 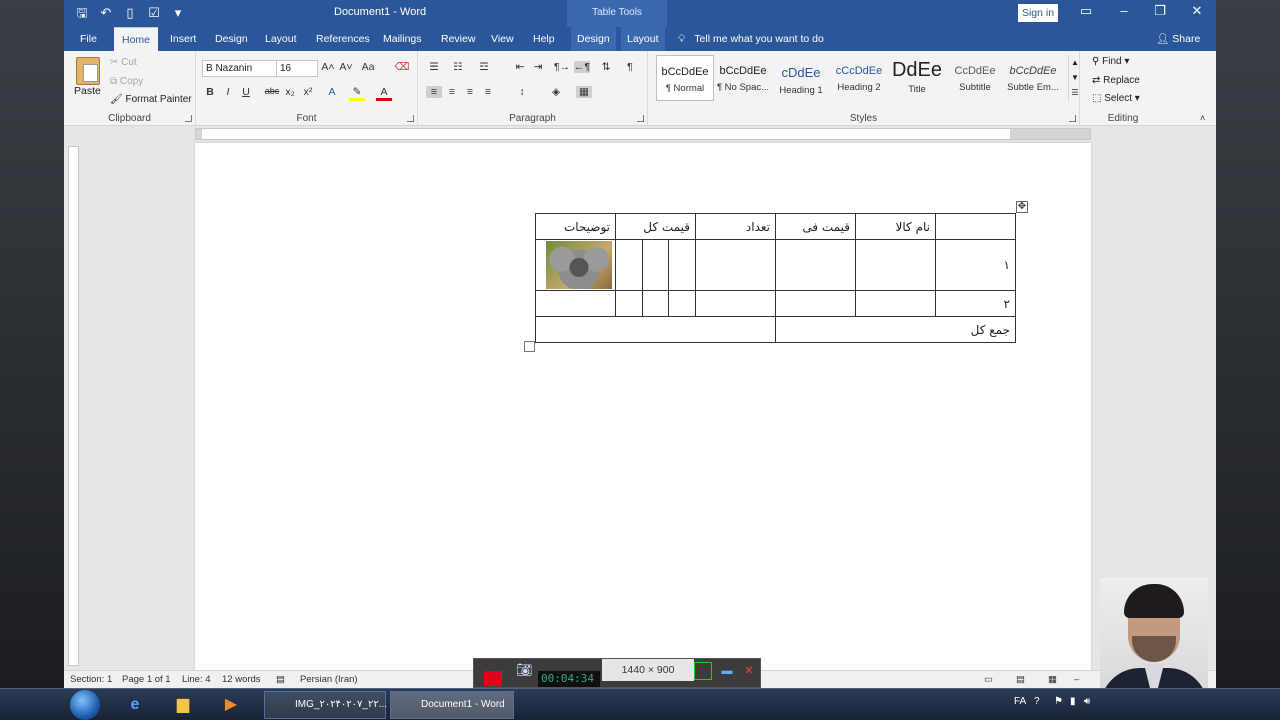 What do you see at coordinates (1124, 10) in the screenshot?
I see `minimize-icon: –` at bounding box center [1124, 10].